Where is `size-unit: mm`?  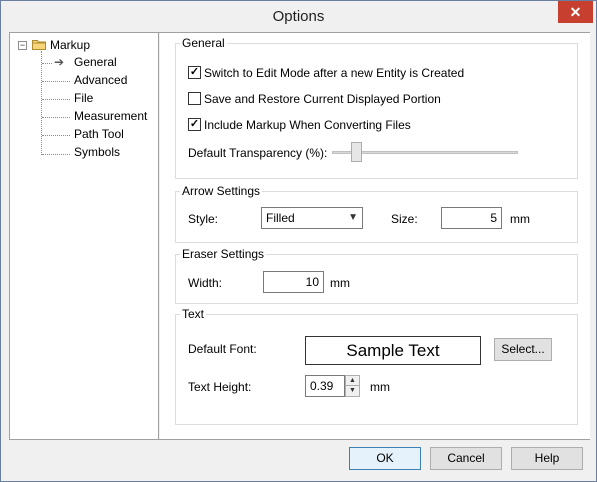 size-unit: mm is located at coordinates (520, 219).